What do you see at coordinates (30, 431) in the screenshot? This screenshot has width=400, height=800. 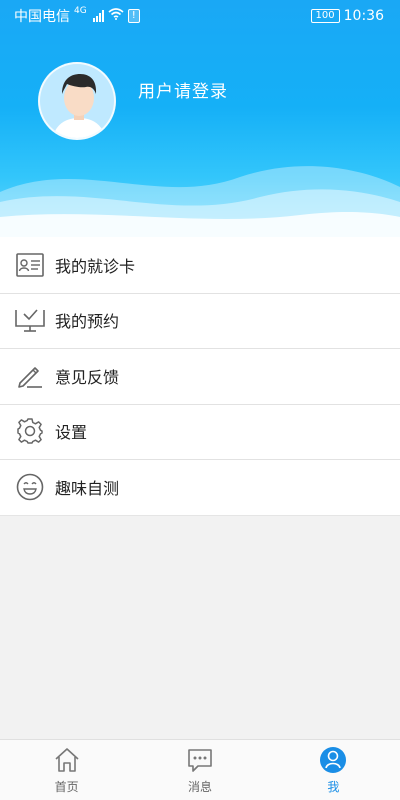 I see `gear-icon` at bounding box center [30, 431].